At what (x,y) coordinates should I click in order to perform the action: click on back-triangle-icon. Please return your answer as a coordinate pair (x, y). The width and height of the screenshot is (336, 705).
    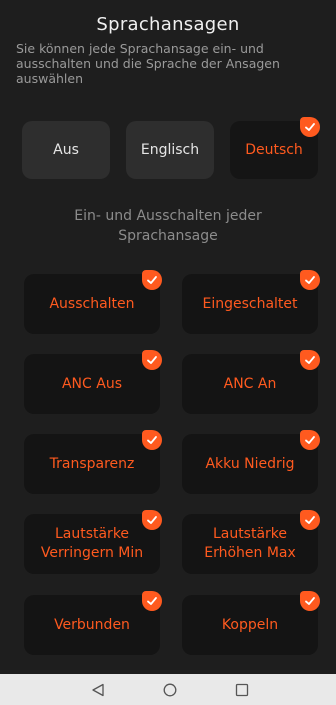
    Looking at the image, I should click on (98, 690).